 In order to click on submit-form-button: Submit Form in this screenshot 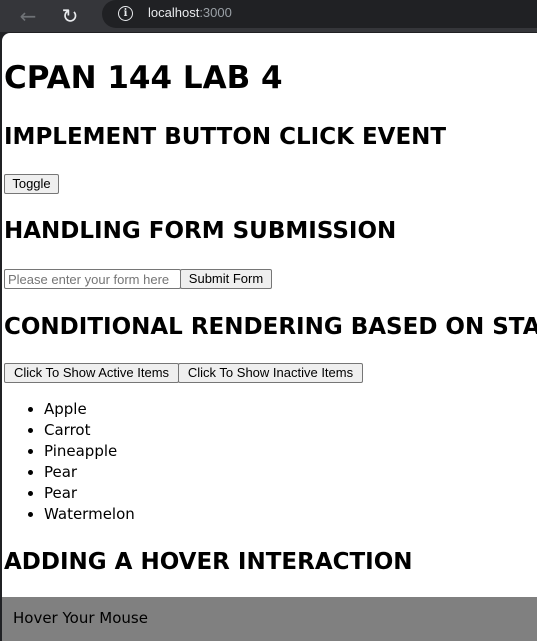, I will do `click(226, 279)`.